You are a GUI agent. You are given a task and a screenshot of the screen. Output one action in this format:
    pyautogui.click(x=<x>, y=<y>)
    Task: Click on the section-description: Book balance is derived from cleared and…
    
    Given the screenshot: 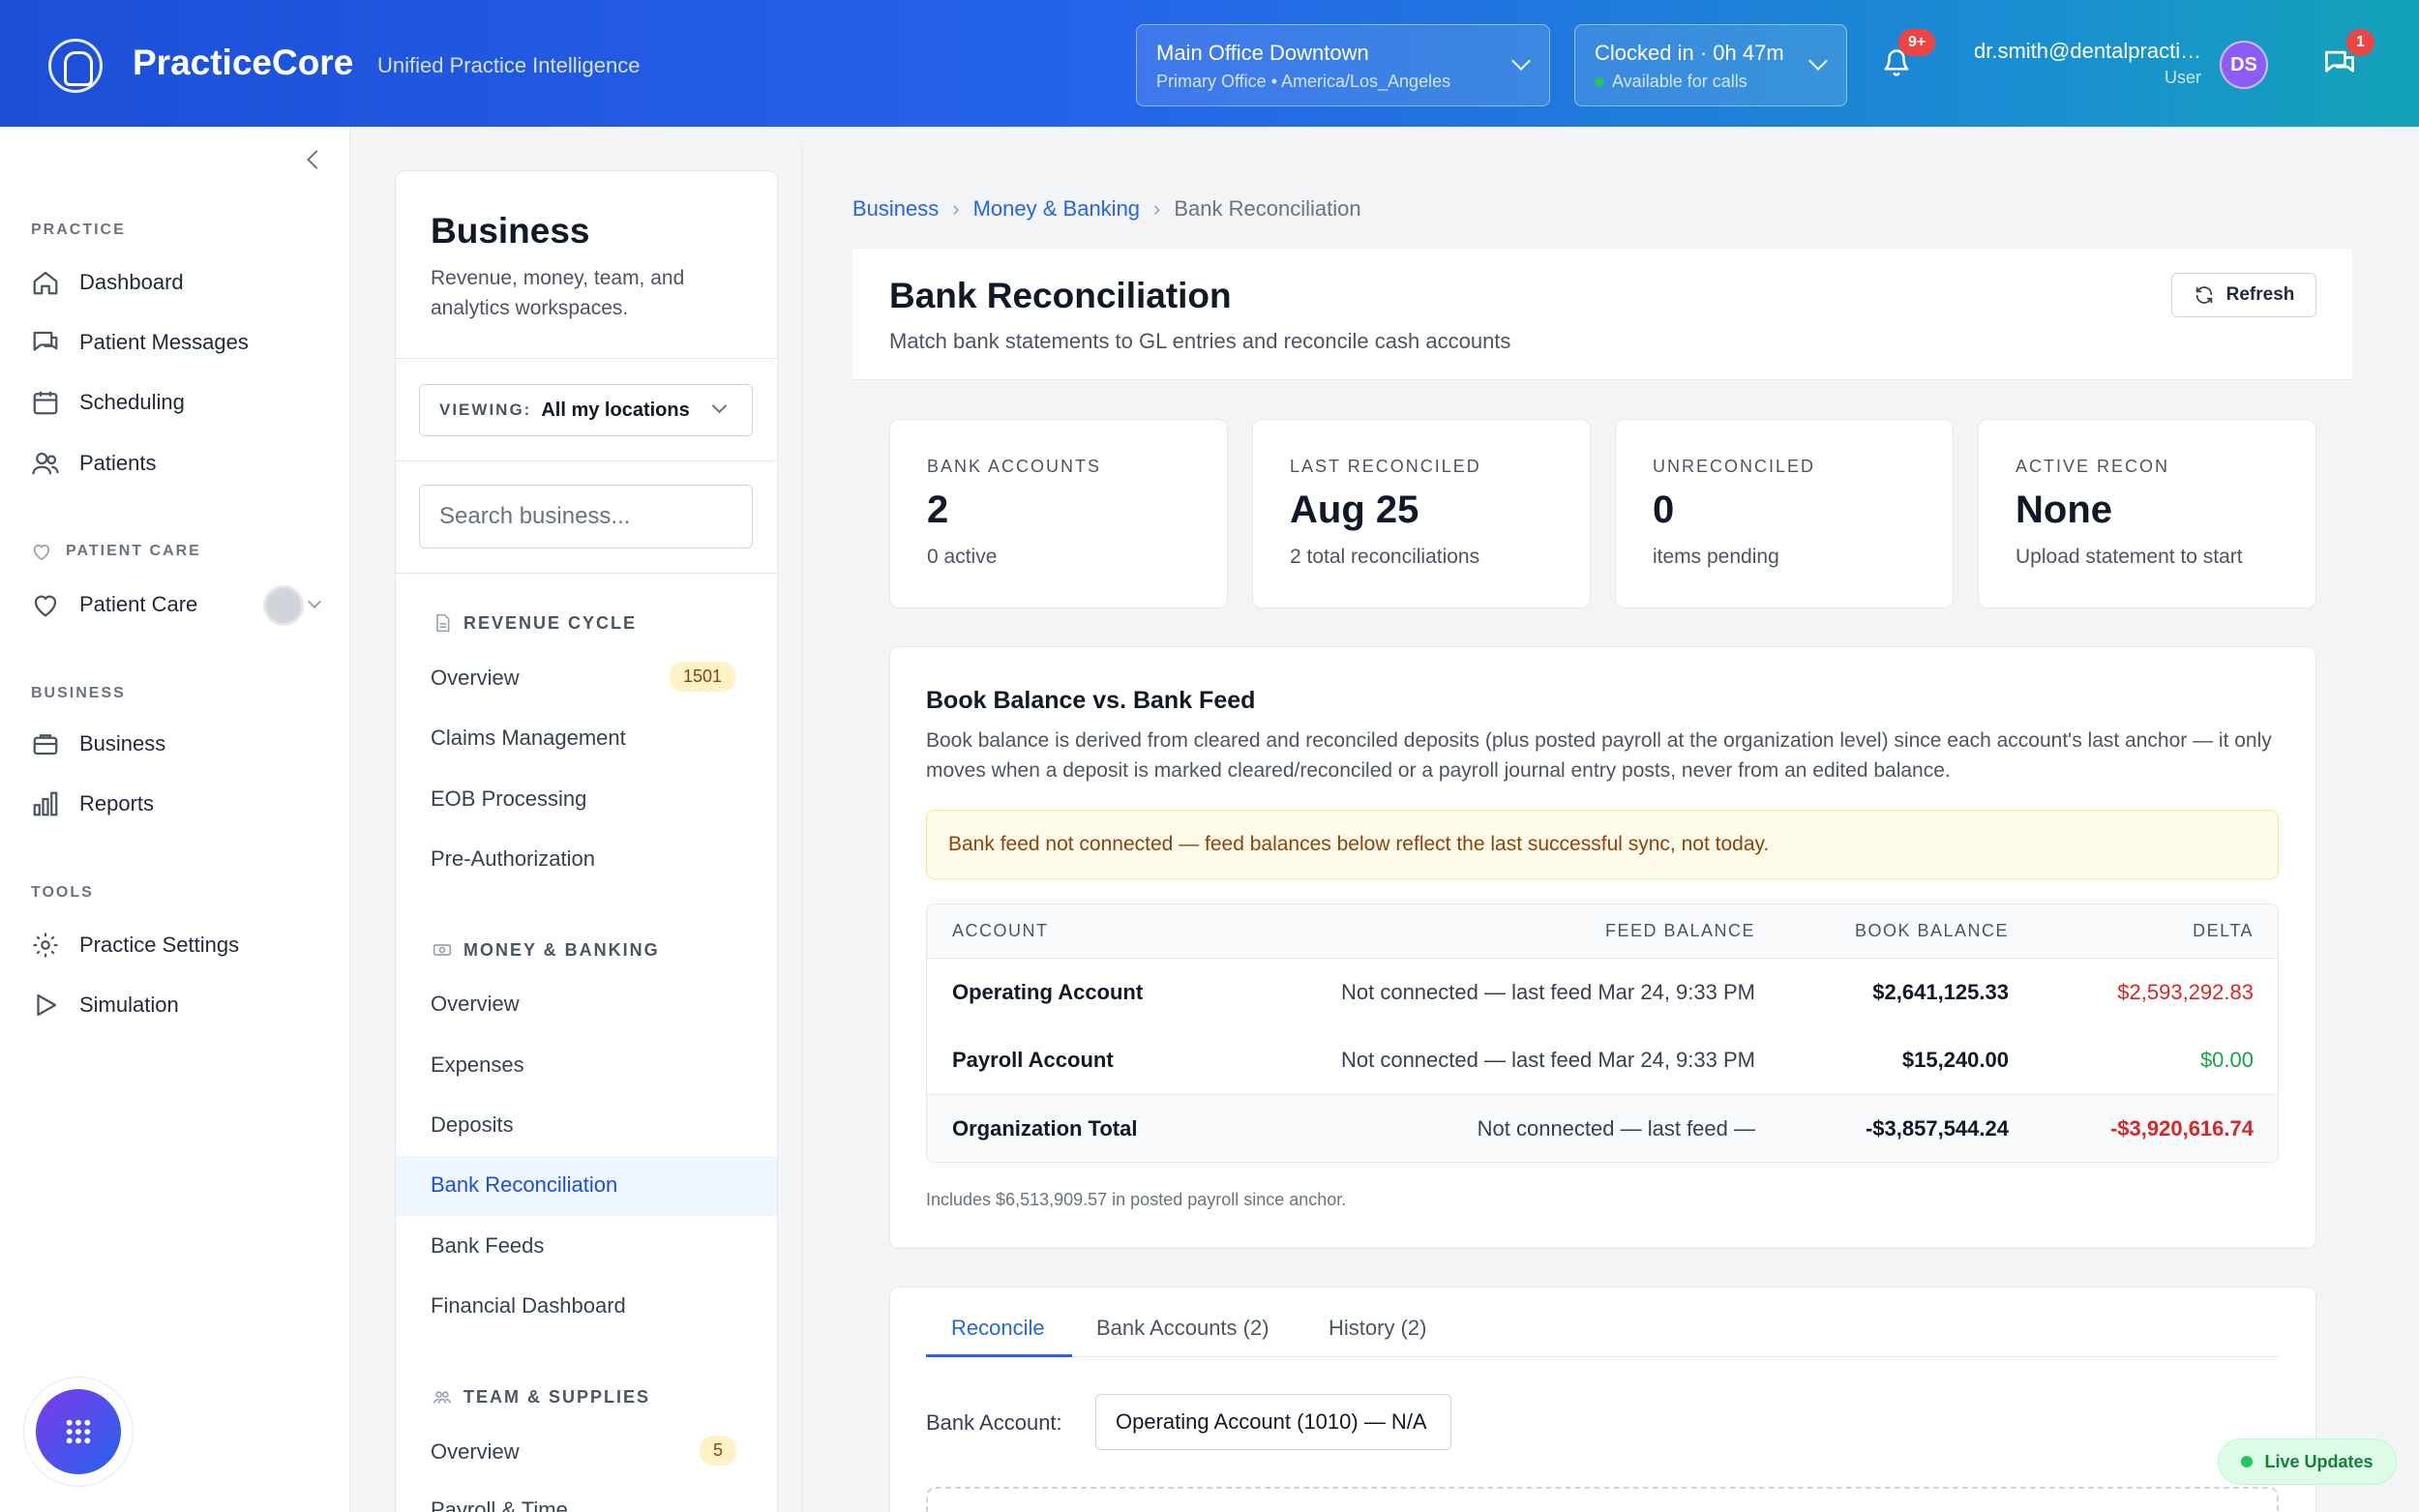 What is the action you would take?
    pyautogui.click(x=1599, y=756)
    